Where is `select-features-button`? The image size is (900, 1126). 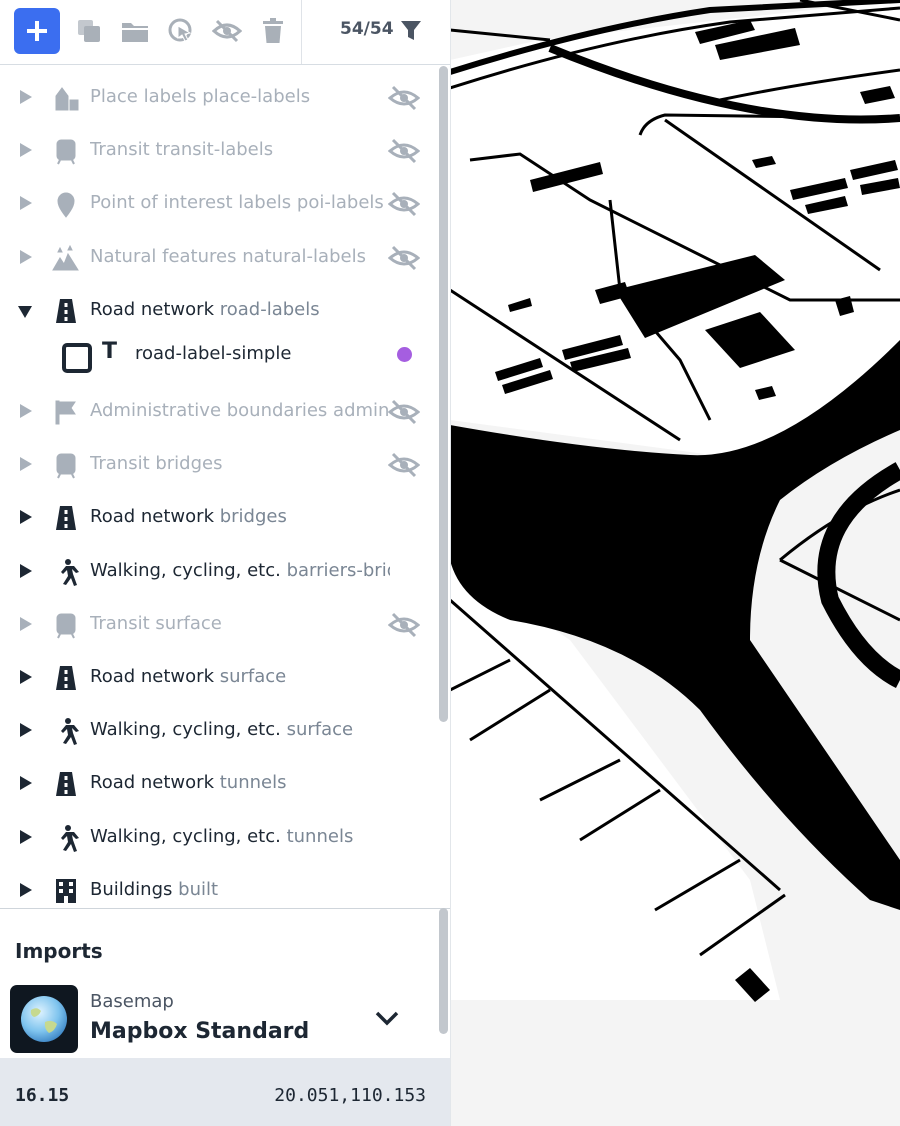 select-features-button is located at coordinates (181, 31).